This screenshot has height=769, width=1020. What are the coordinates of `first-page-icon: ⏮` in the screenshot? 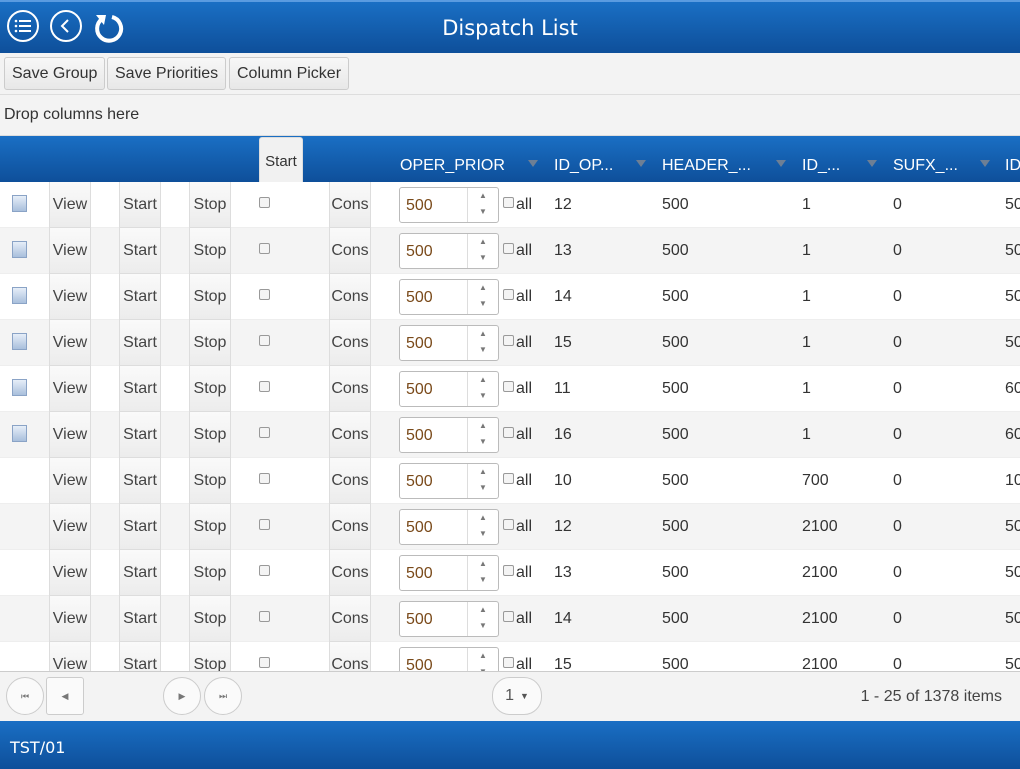 It's located at (25, 696).